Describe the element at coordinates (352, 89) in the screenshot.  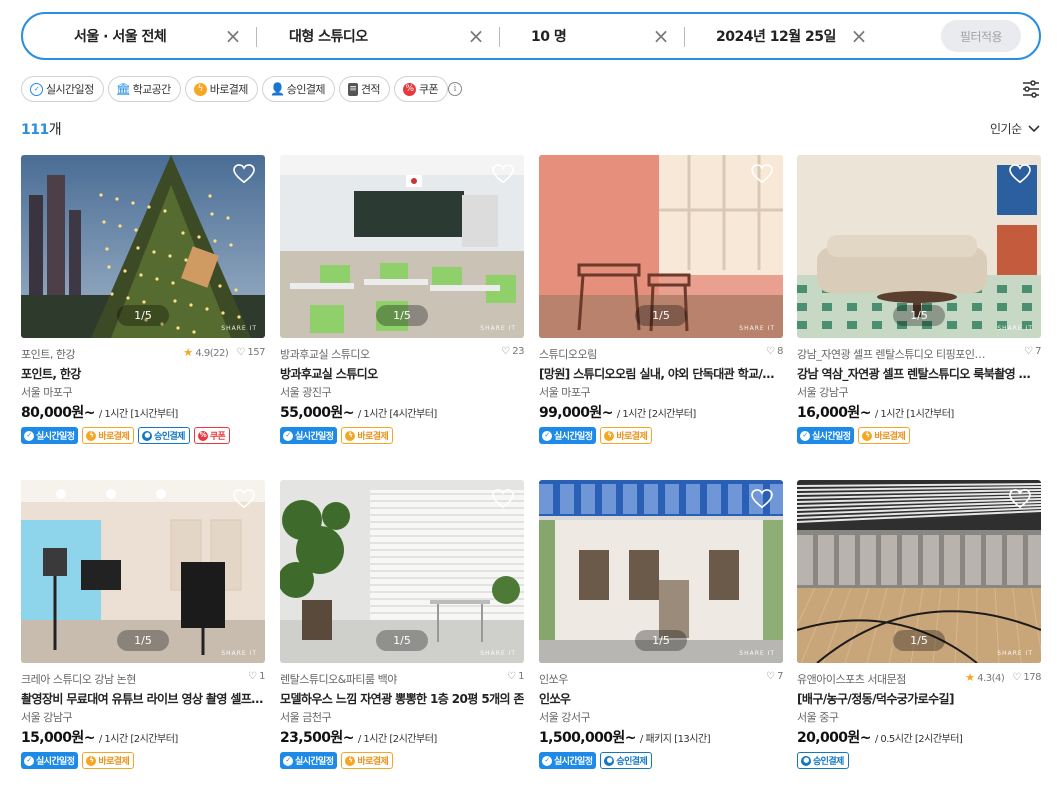
I see `document-icon: ≡` at that location.